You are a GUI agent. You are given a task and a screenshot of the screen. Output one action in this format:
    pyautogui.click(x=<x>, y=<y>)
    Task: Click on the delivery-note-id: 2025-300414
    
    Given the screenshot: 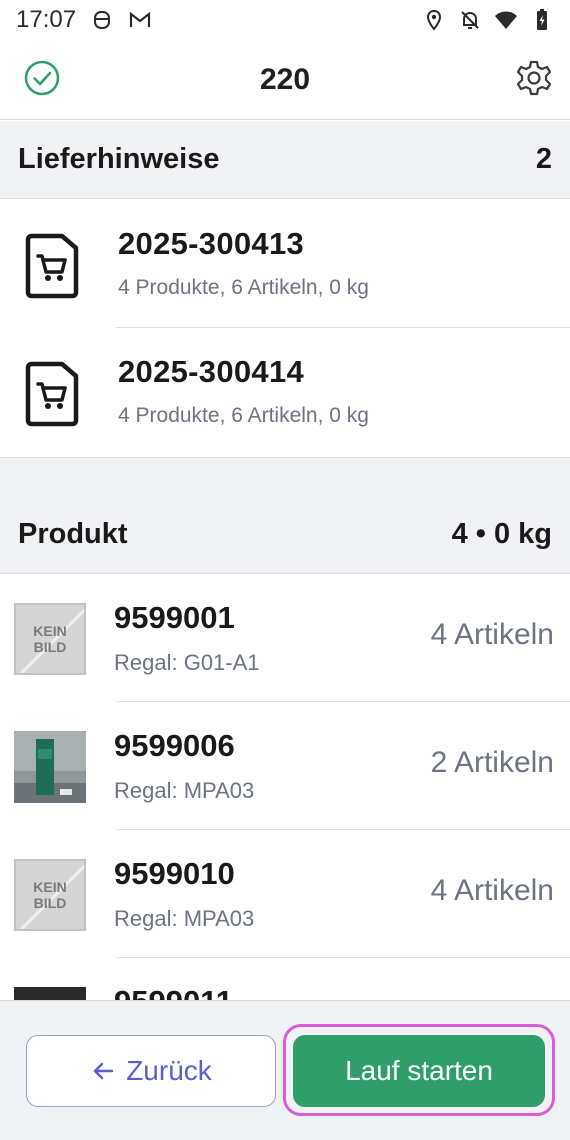 What is the action you would take?
    pyautogui.click(x=211, y=371)
    